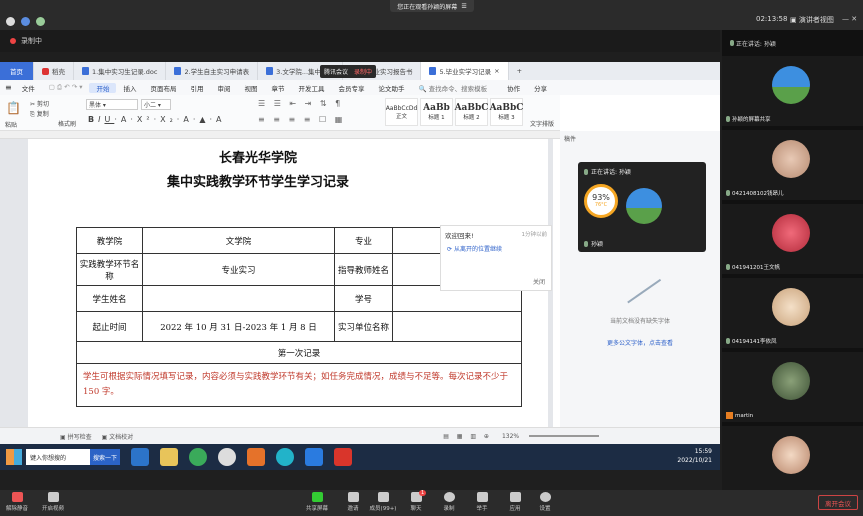 The width and height of the screenshot is (863, 516). I want to click on table-cell: 学生姓名, so click(109, 298).